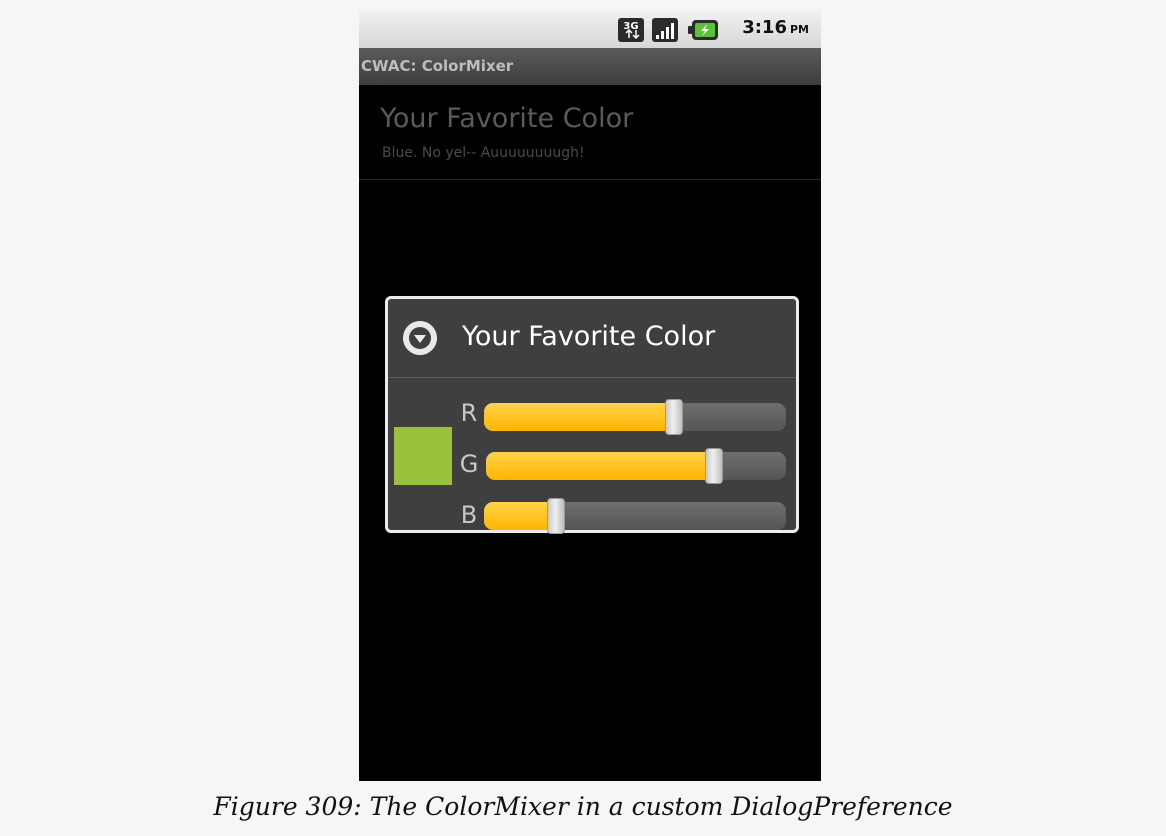  I want to click on red-slider, so click(635, 417).